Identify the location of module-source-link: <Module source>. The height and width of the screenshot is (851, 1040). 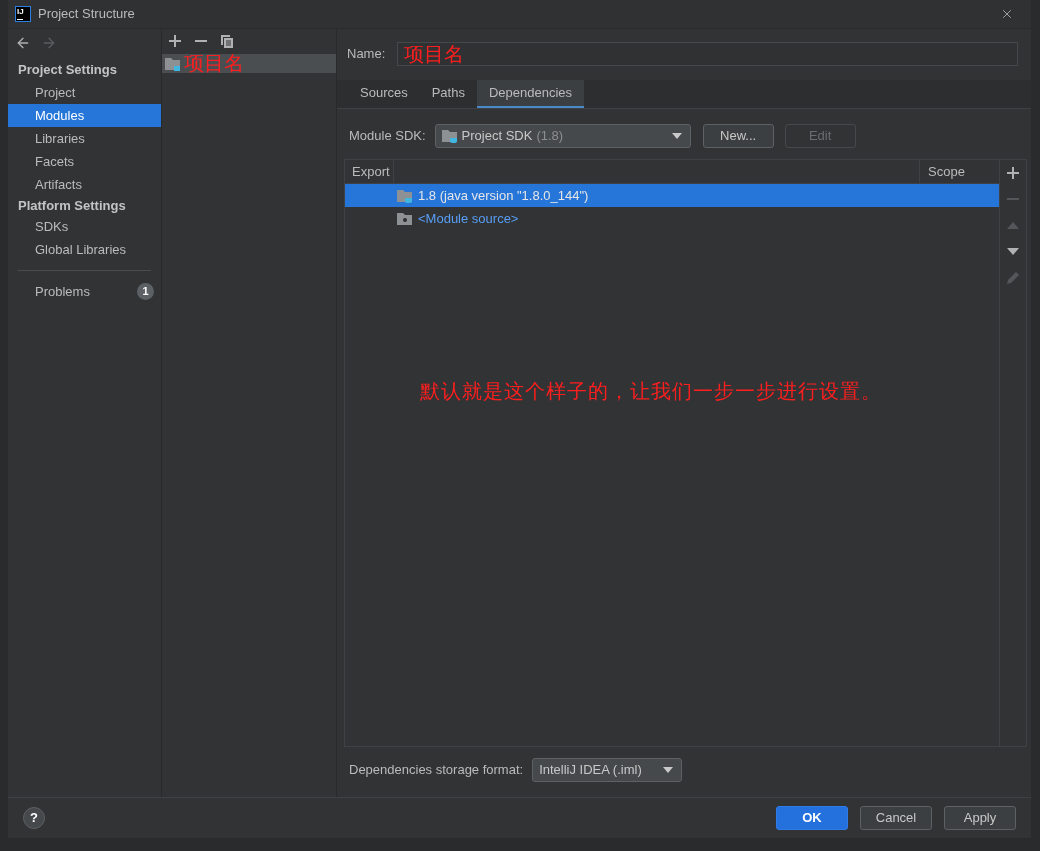
(468, 218).